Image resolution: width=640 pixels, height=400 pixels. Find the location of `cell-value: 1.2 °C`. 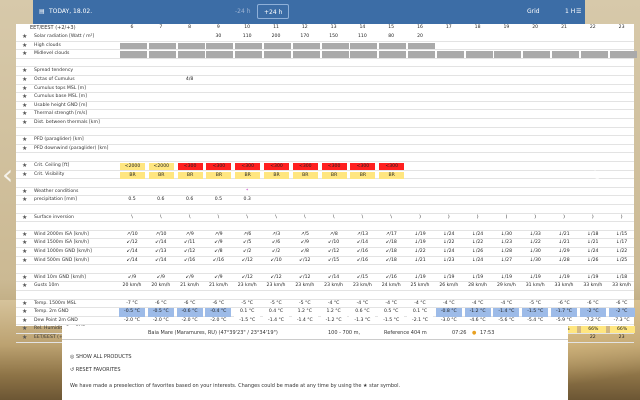

cell-value: 1.2 °C is located at coordinates (333, 312).